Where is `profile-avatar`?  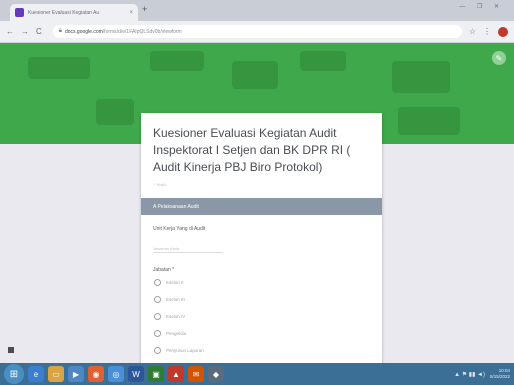
profile-avatar is located at coordinates (503, 31).